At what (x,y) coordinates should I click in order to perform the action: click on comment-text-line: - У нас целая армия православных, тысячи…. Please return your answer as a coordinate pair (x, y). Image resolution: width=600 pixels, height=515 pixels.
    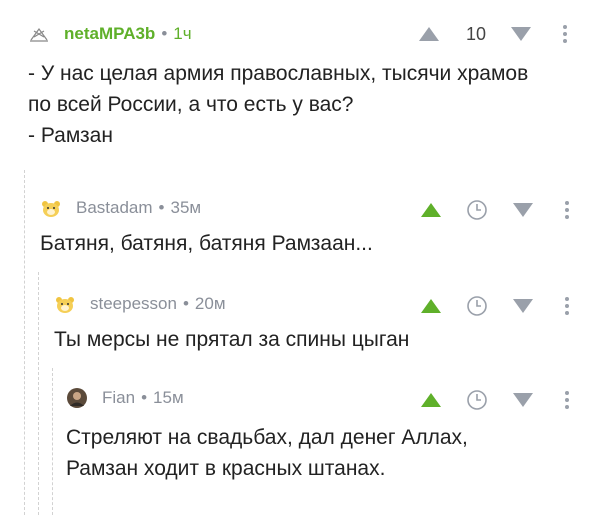
    Looking at the image, I should click on (278, 73).